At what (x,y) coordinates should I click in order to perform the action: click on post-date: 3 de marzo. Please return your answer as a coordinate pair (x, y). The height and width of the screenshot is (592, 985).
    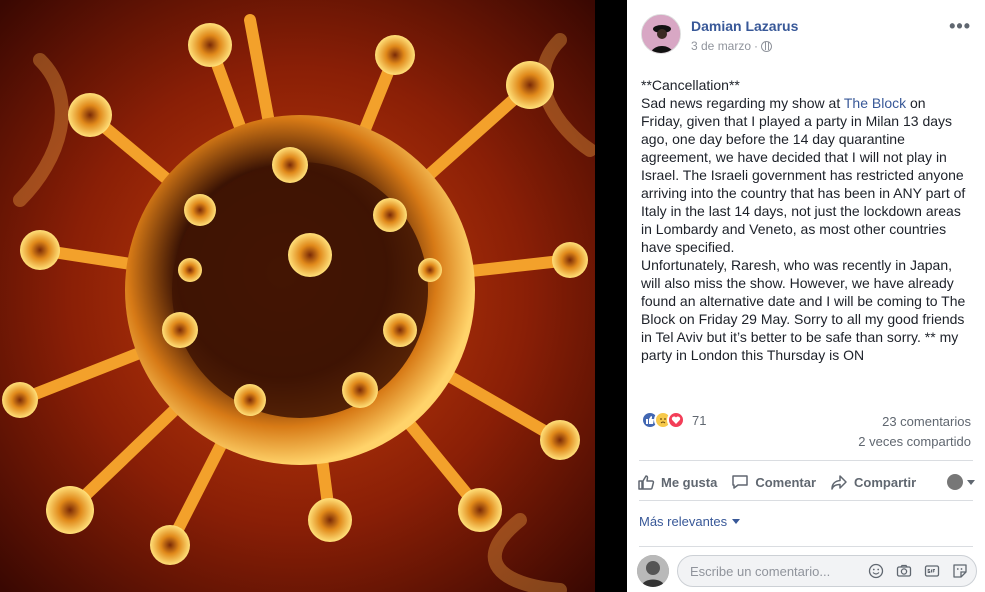
    Looking at the image, I should click on (721, 46).